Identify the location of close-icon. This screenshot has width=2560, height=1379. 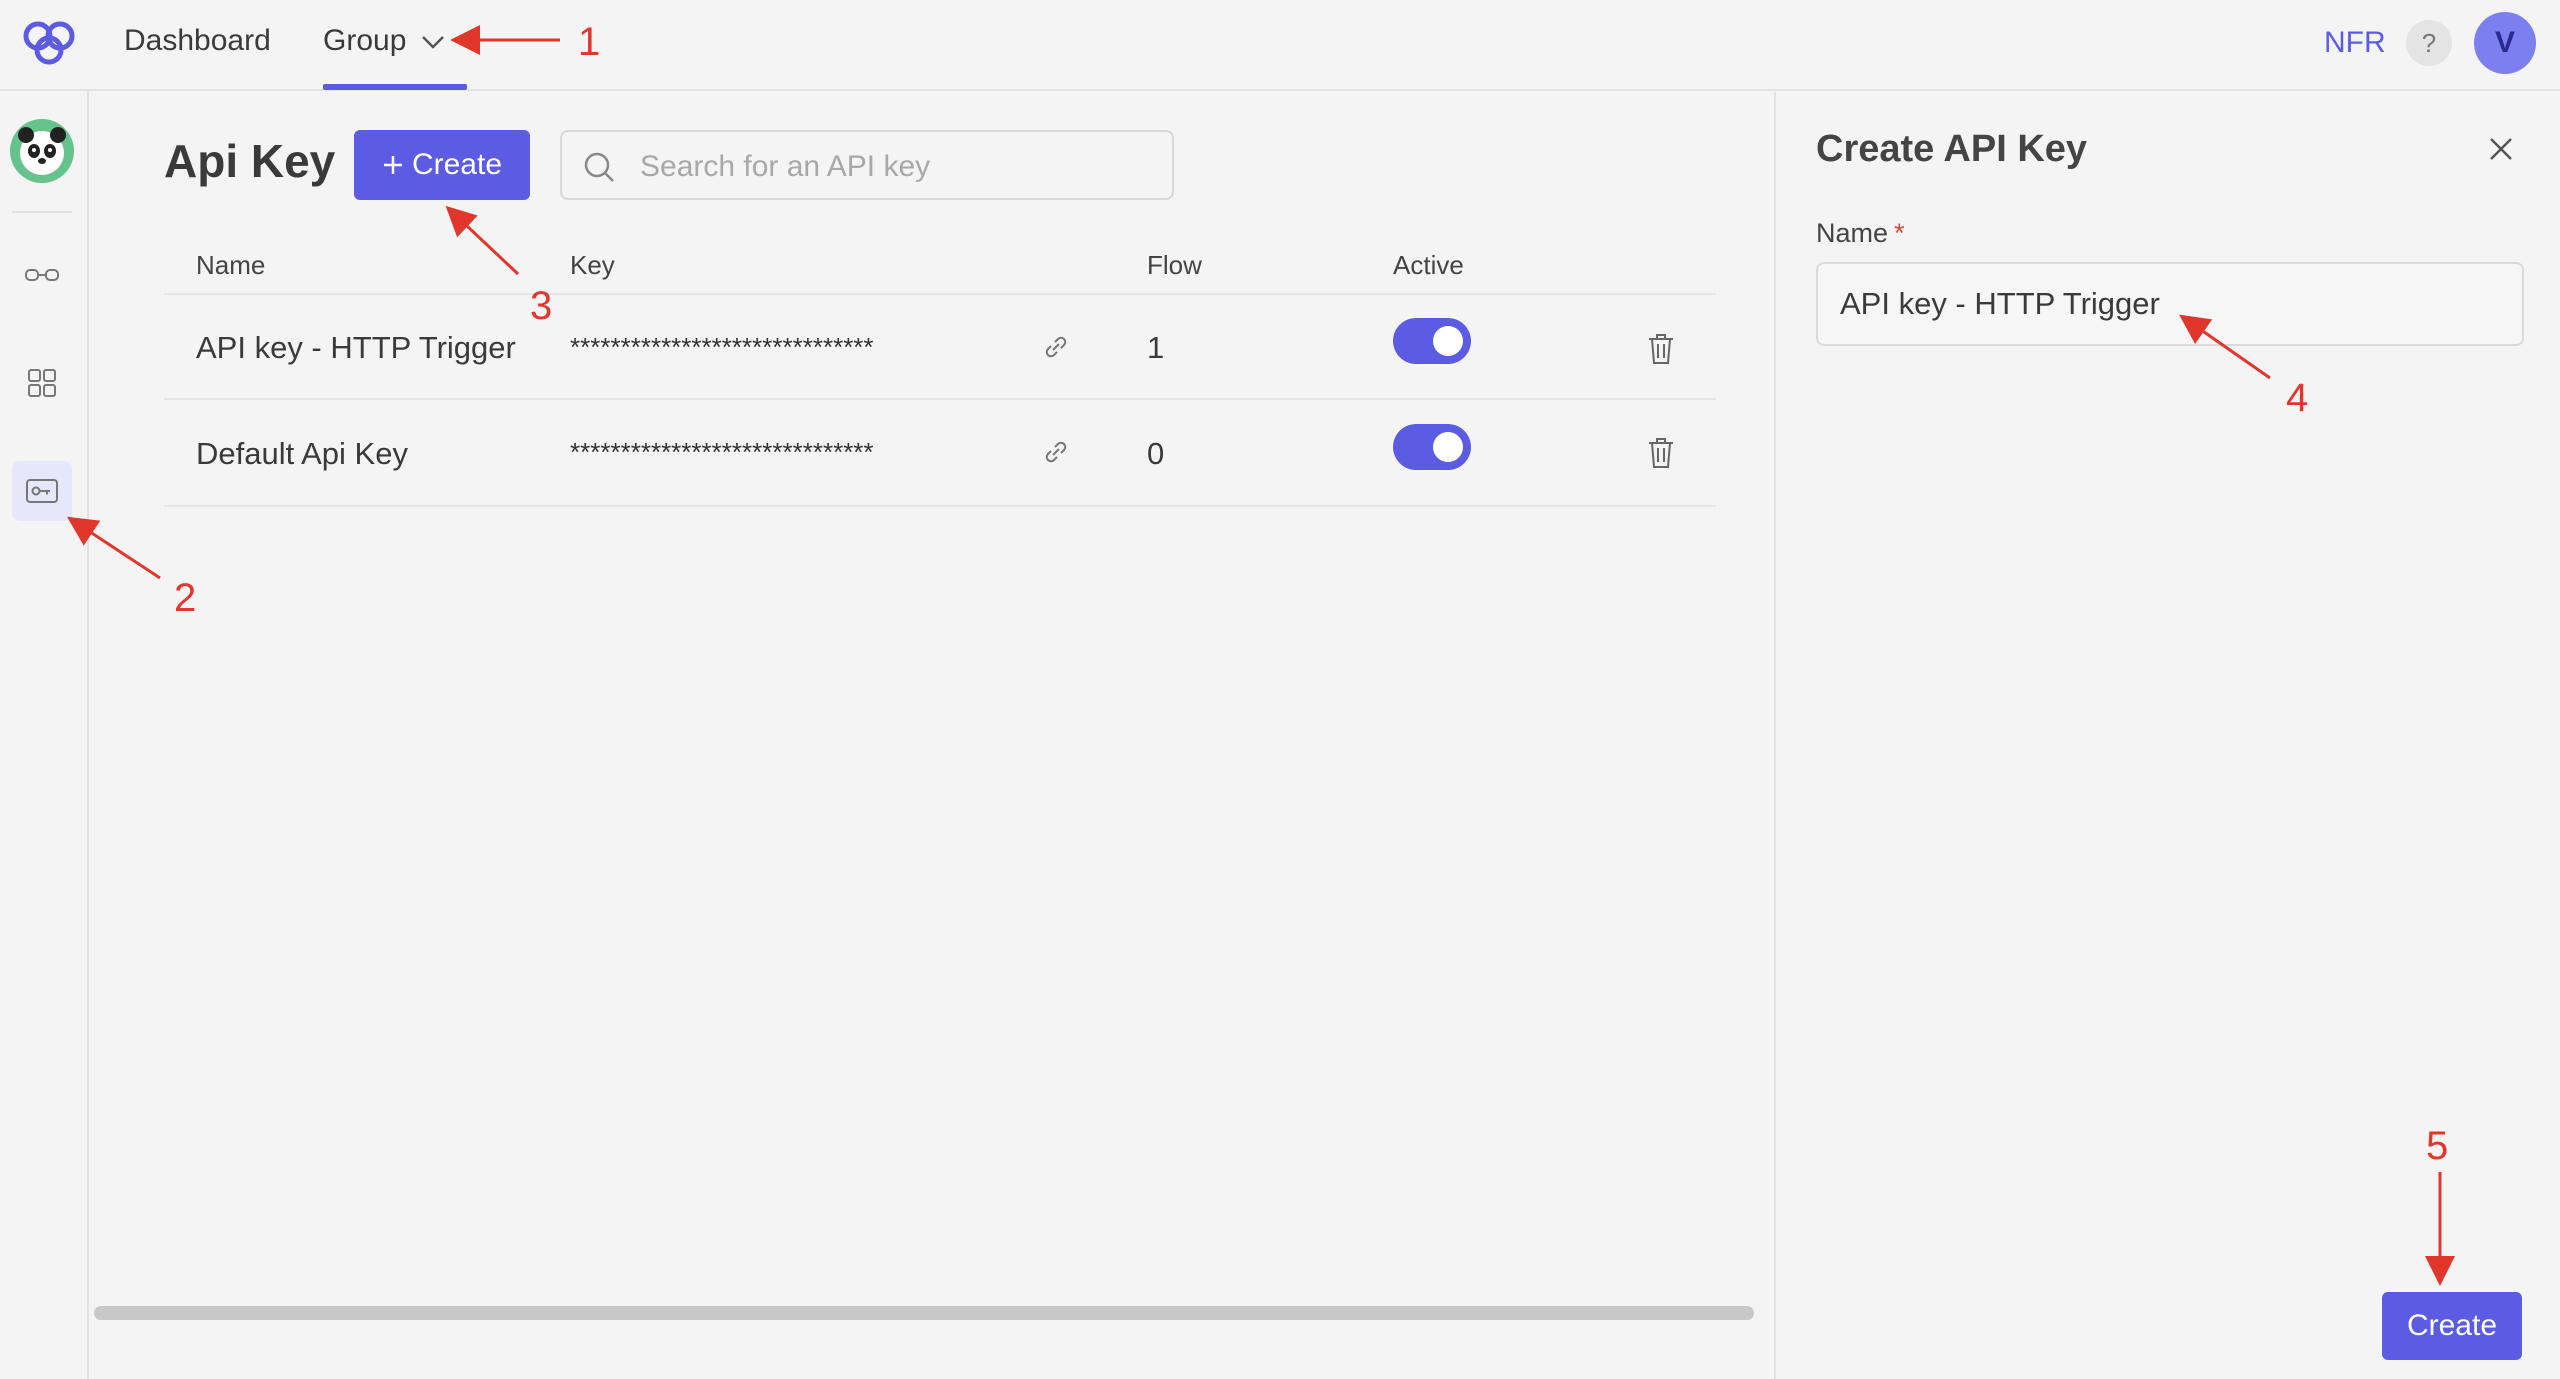
(2501, 149).